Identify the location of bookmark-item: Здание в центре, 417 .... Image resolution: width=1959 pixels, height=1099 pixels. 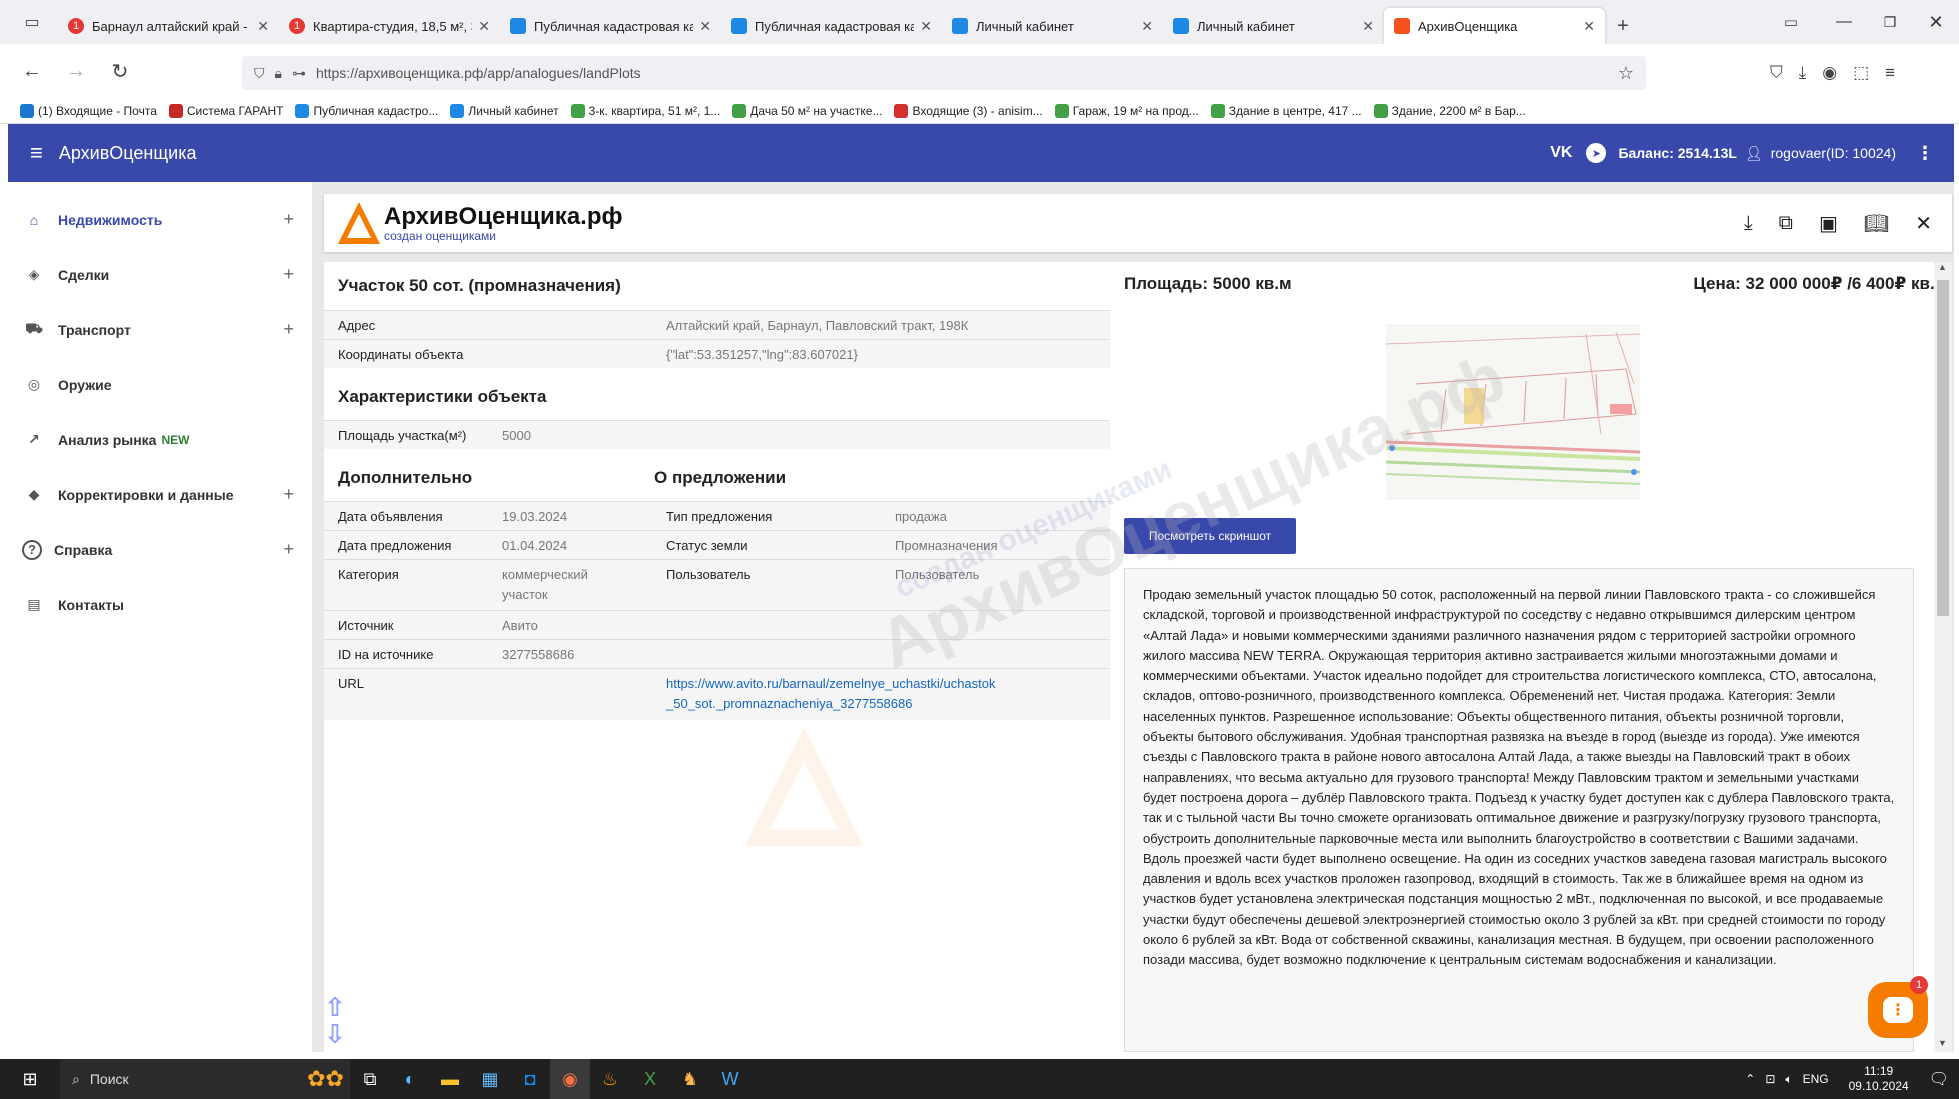
(1286, 110).